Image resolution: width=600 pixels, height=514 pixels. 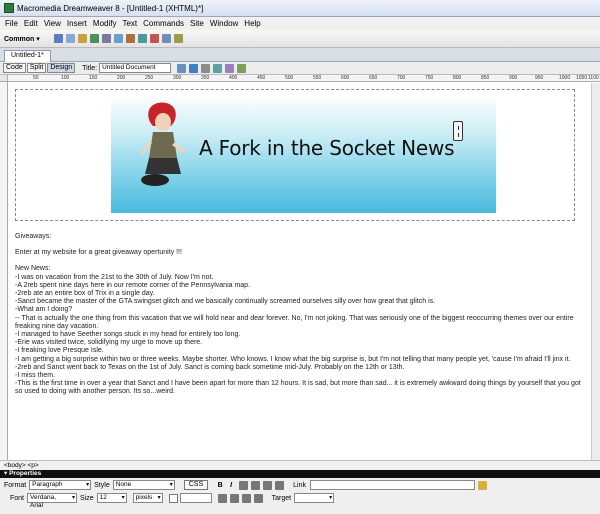 I want to click on split-view-button: Split, so click(x=36, y=68).